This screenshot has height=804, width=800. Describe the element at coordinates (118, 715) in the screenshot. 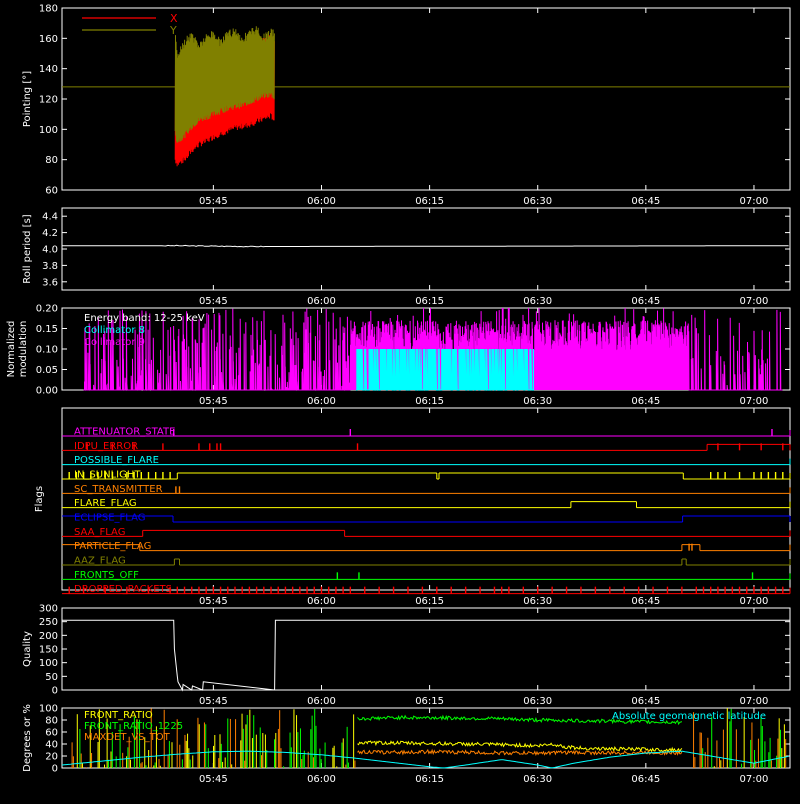

I see `legend-front-ratio: FRONT_RATIO` at that location.